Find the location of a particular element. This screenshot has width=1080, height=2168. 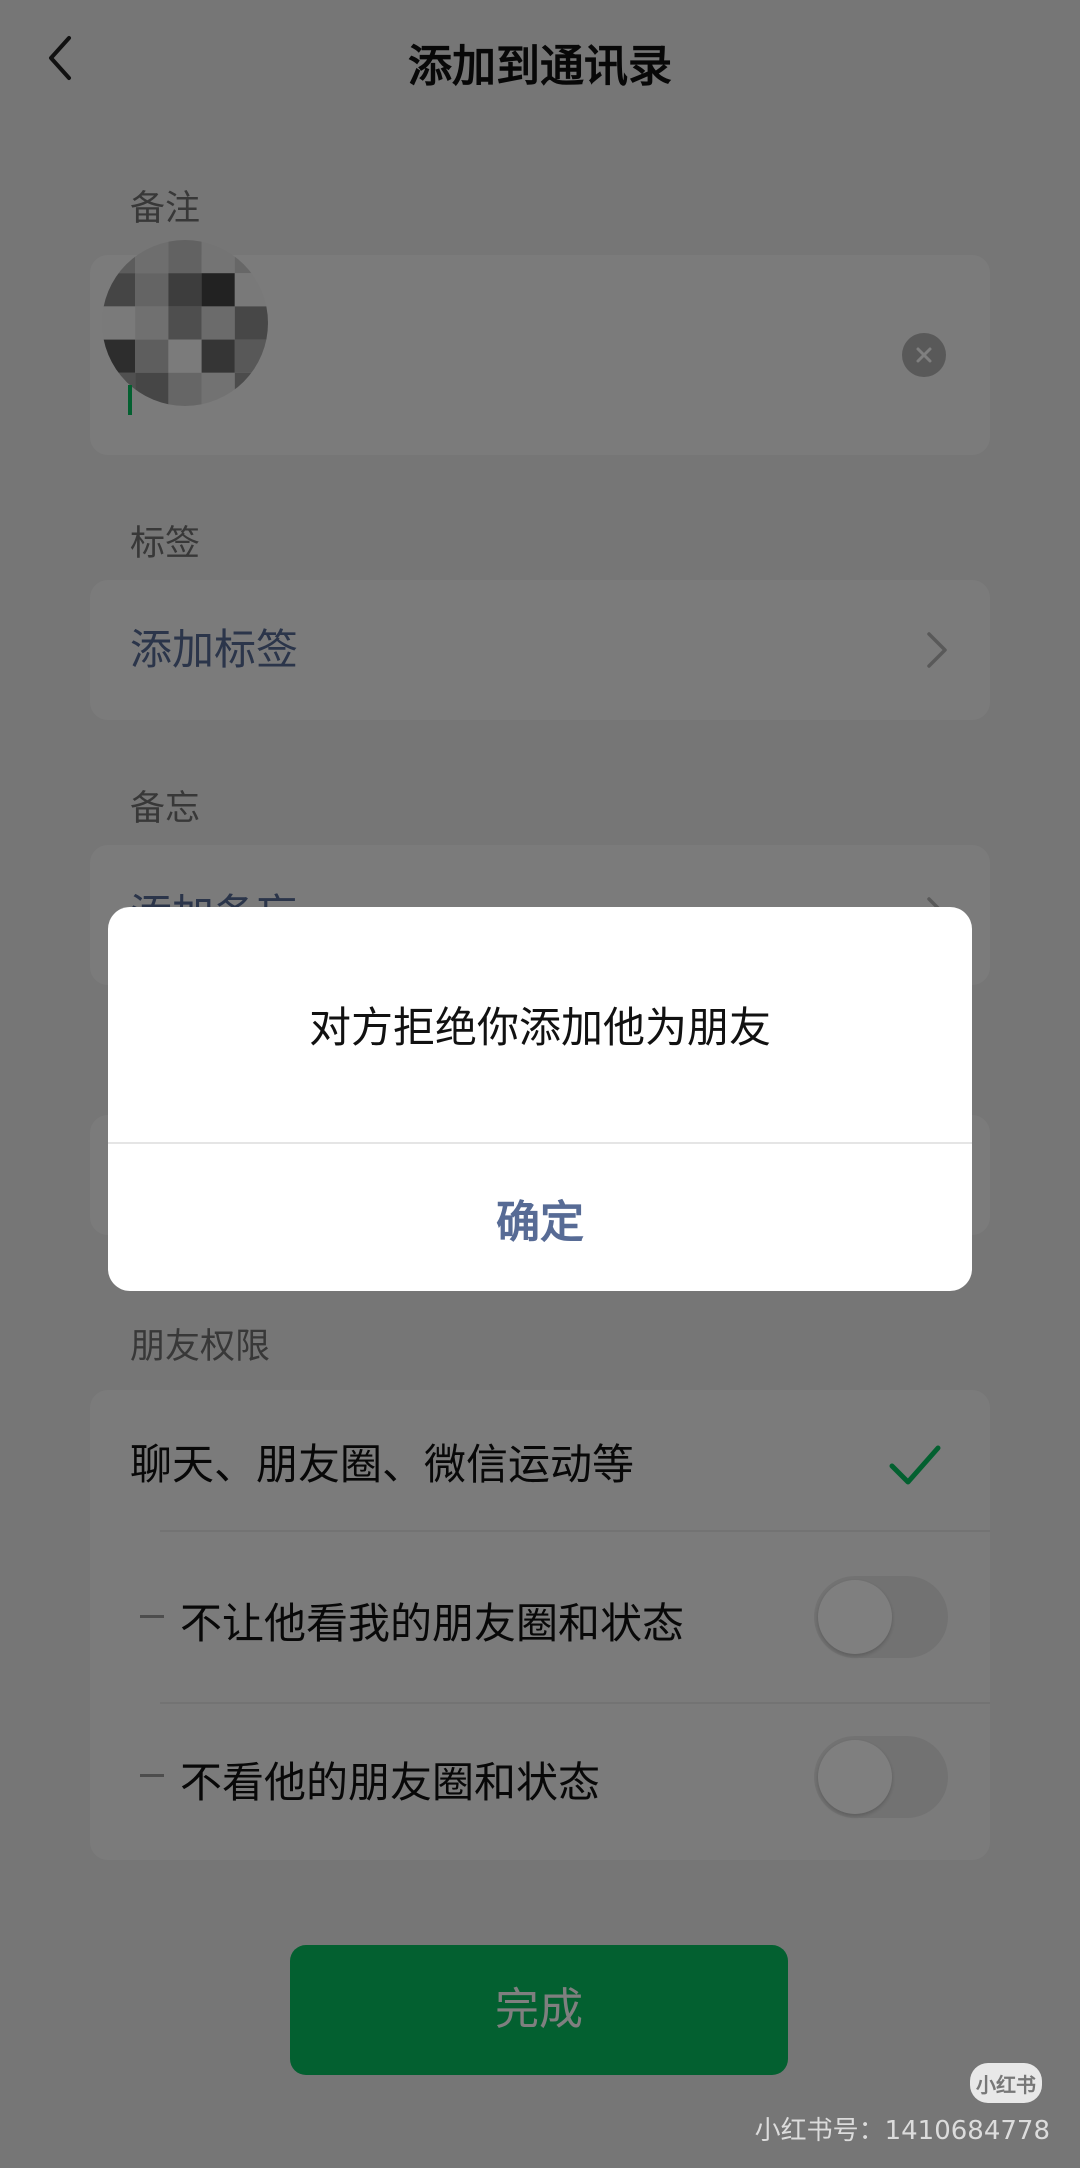

watermark-logo: 小红书 is located at coordinates (1006, 2083).